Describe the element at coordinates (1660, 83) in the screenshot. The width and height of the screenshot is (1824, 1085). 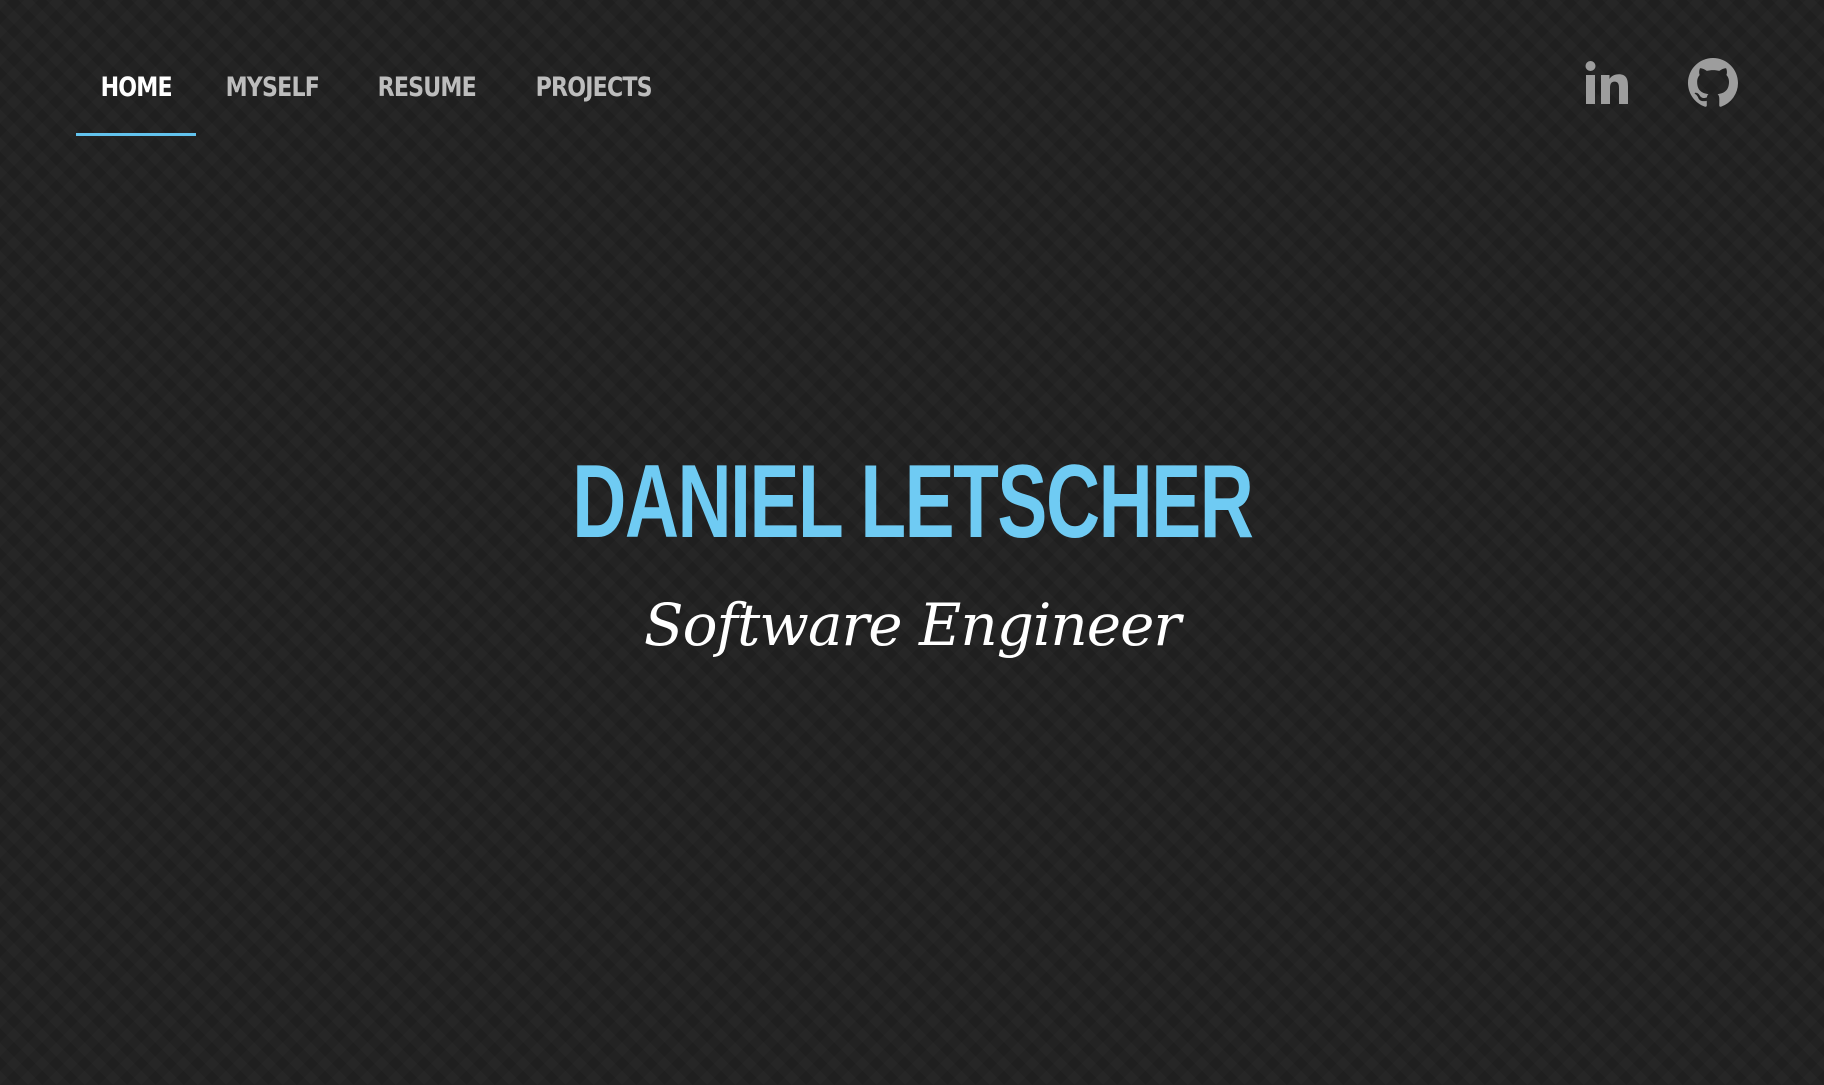
I see `social-links` at that location.